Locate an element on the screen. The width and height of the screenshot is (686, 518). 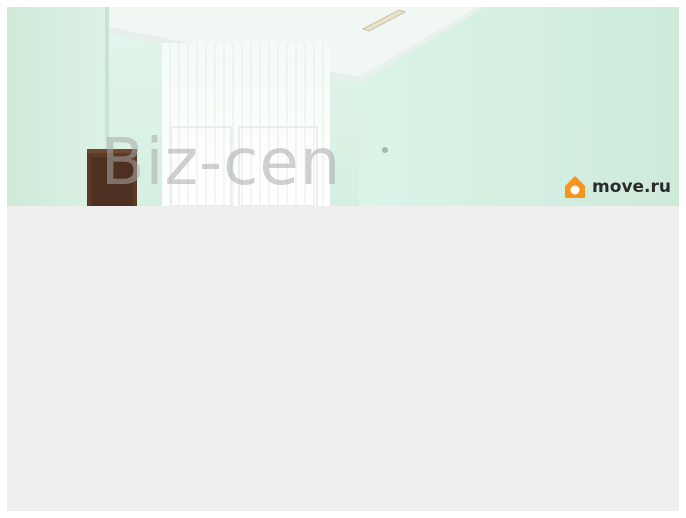
brand-name: move.ru is located at coordinates (631, 186).